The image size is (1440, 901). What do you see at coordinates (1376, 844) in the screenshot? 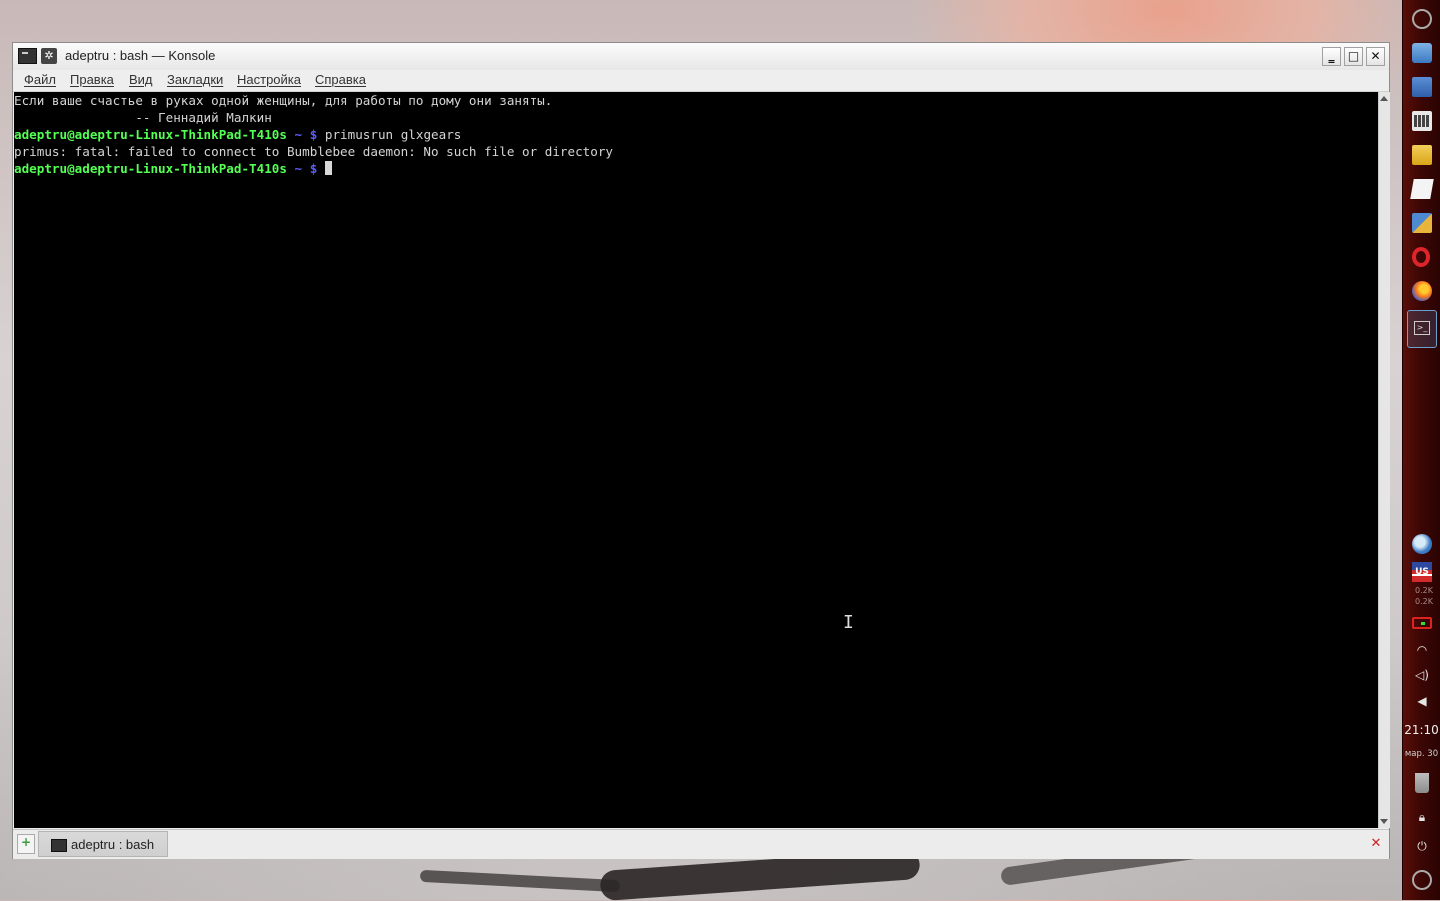
I see `close-tab-button: ✕` at bounding box center [1376, 844].